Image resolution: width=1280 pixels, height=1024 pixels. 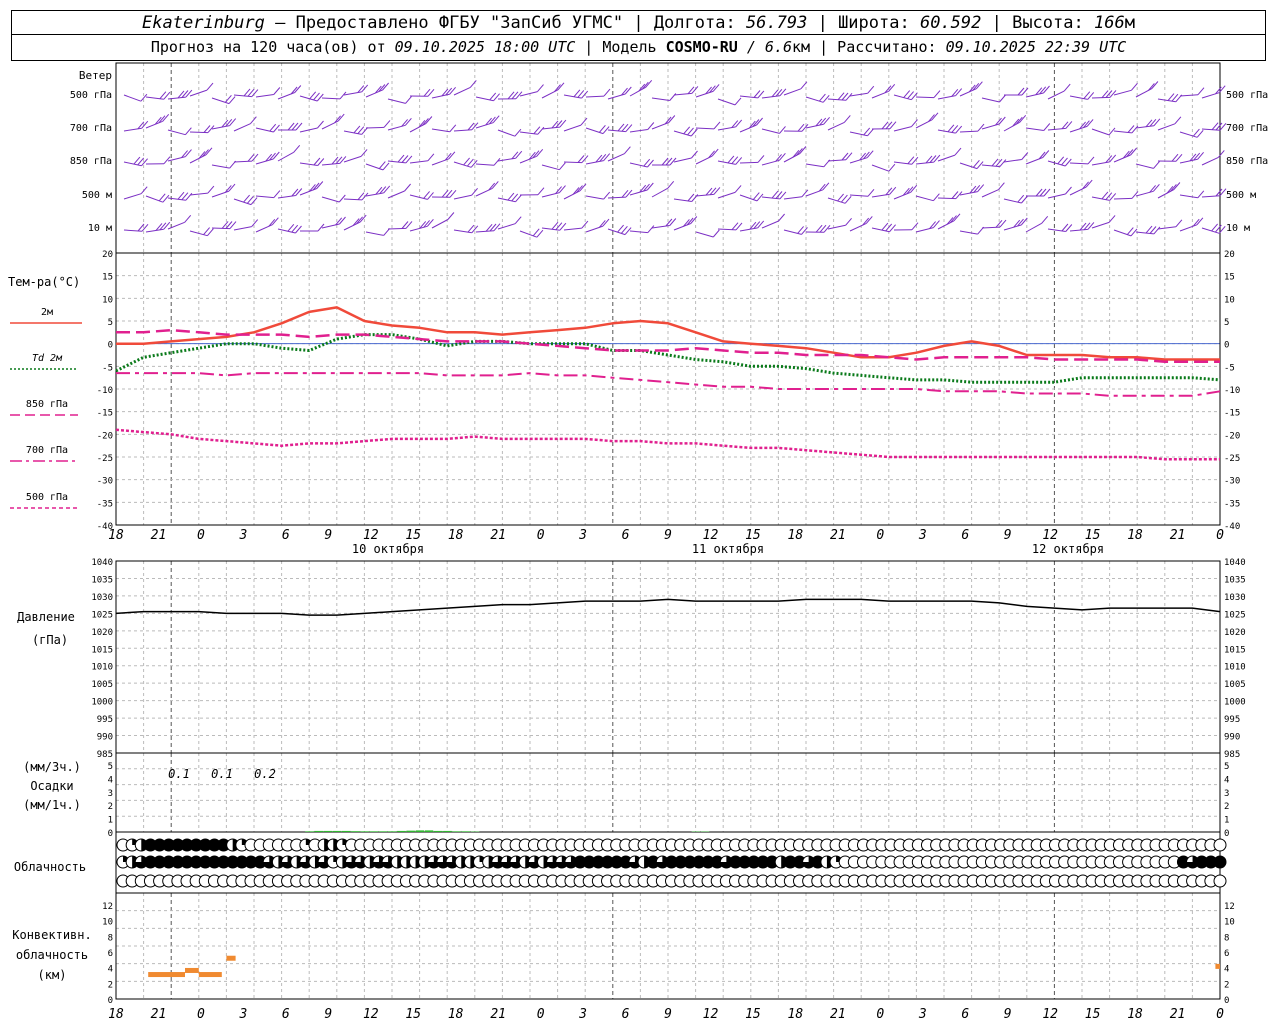 What do you see at coordinates (1232, 414) in the screenshot?
I see `temp-tick-right: -15` at bounding box center [1232, 414].